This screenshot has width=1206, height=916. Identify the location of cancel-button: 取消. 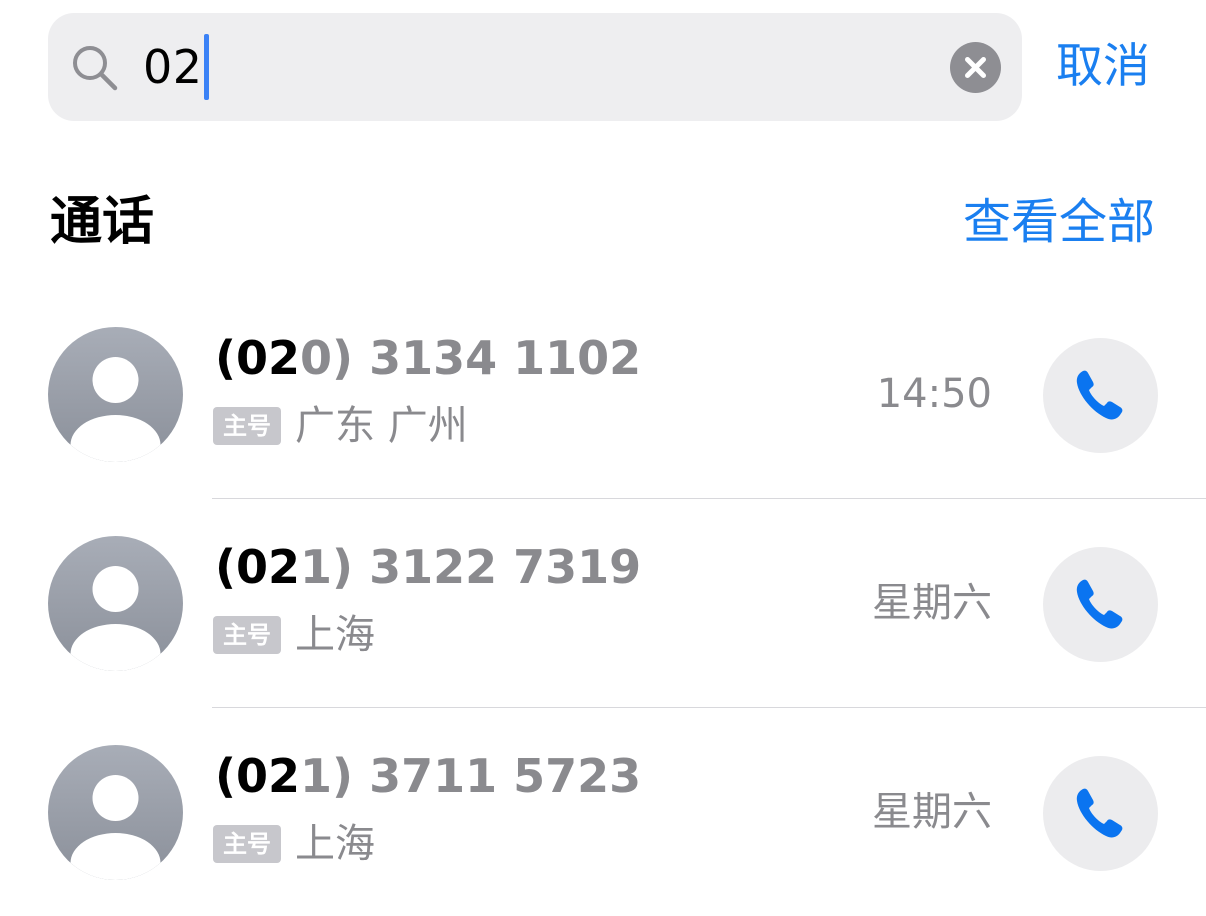
(1103, 67).